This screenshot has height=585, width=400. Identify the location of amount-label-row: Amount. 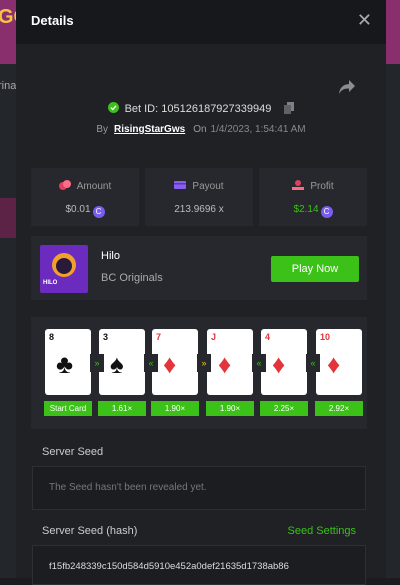
(85, 186).